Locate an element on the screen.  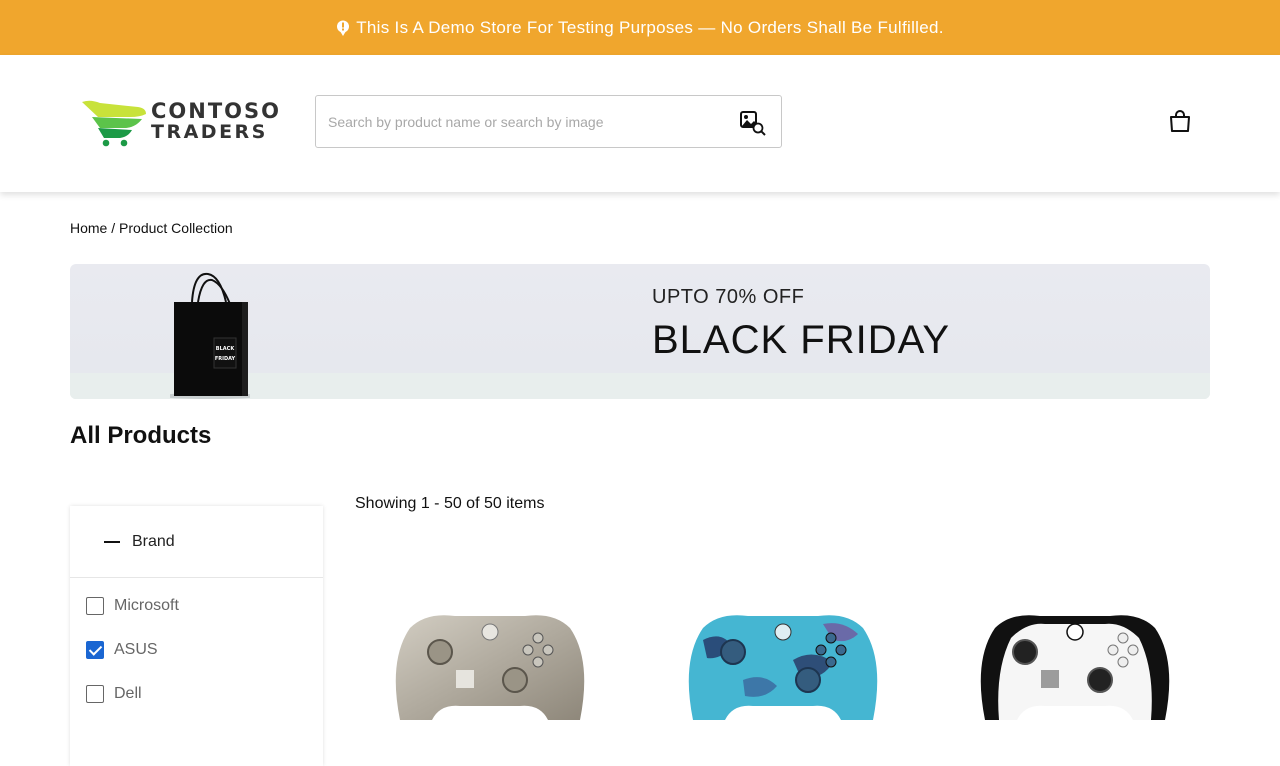
banner-title: BLACK FRIDAY is located at coordinates (801, 340).